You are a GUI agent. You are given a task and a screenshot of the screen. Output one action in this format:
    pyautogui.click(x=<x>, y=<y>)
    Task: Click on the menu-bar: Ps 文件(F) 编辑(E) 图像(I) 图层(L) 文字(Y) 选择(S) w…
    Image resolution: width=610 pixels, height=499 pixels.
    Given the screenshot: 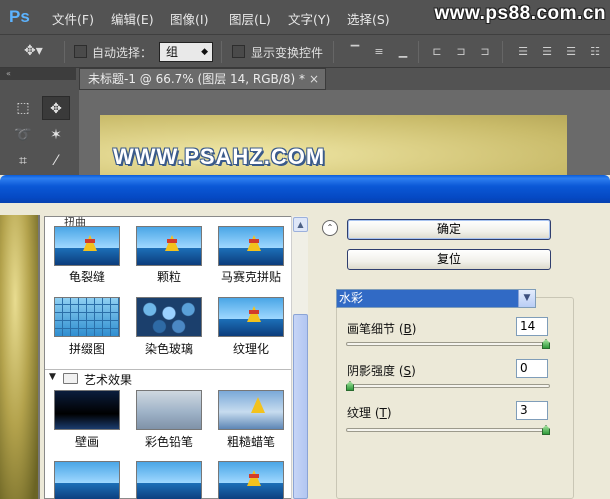 What is the action you would take?
    pyautogui.click(x=305, y=17)
    